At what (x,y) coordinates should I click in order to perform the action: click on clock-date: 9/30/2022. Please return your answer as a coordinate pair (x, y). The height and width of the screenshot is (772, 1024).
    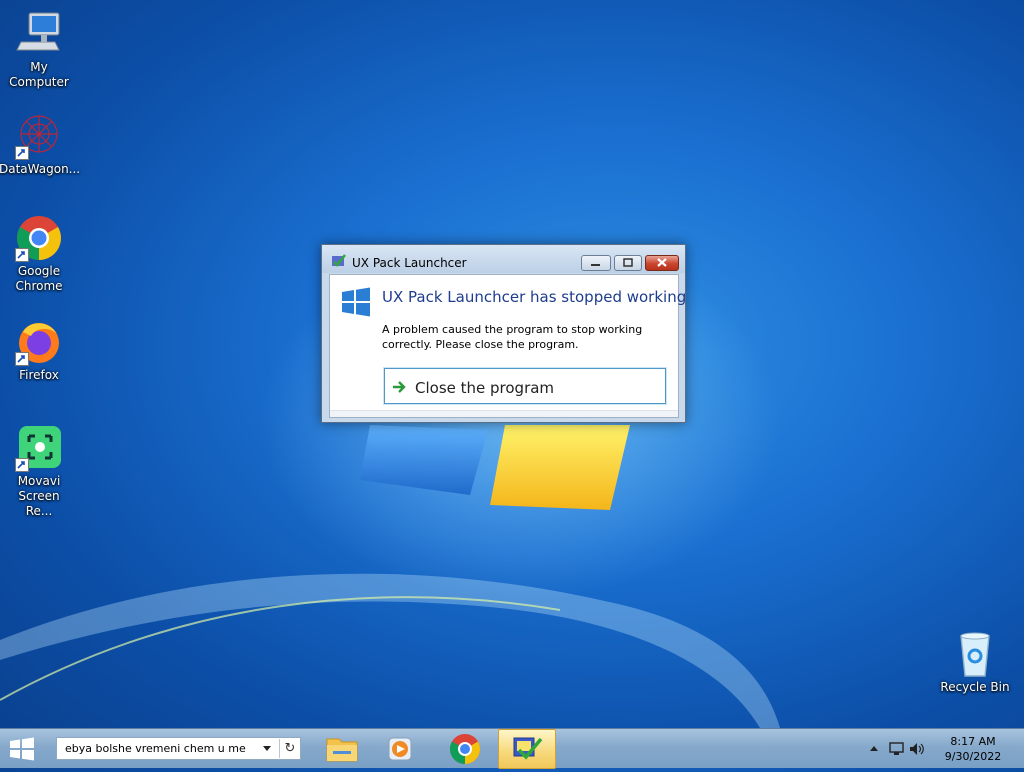
    Looking at the image, I should click on (973, 756).